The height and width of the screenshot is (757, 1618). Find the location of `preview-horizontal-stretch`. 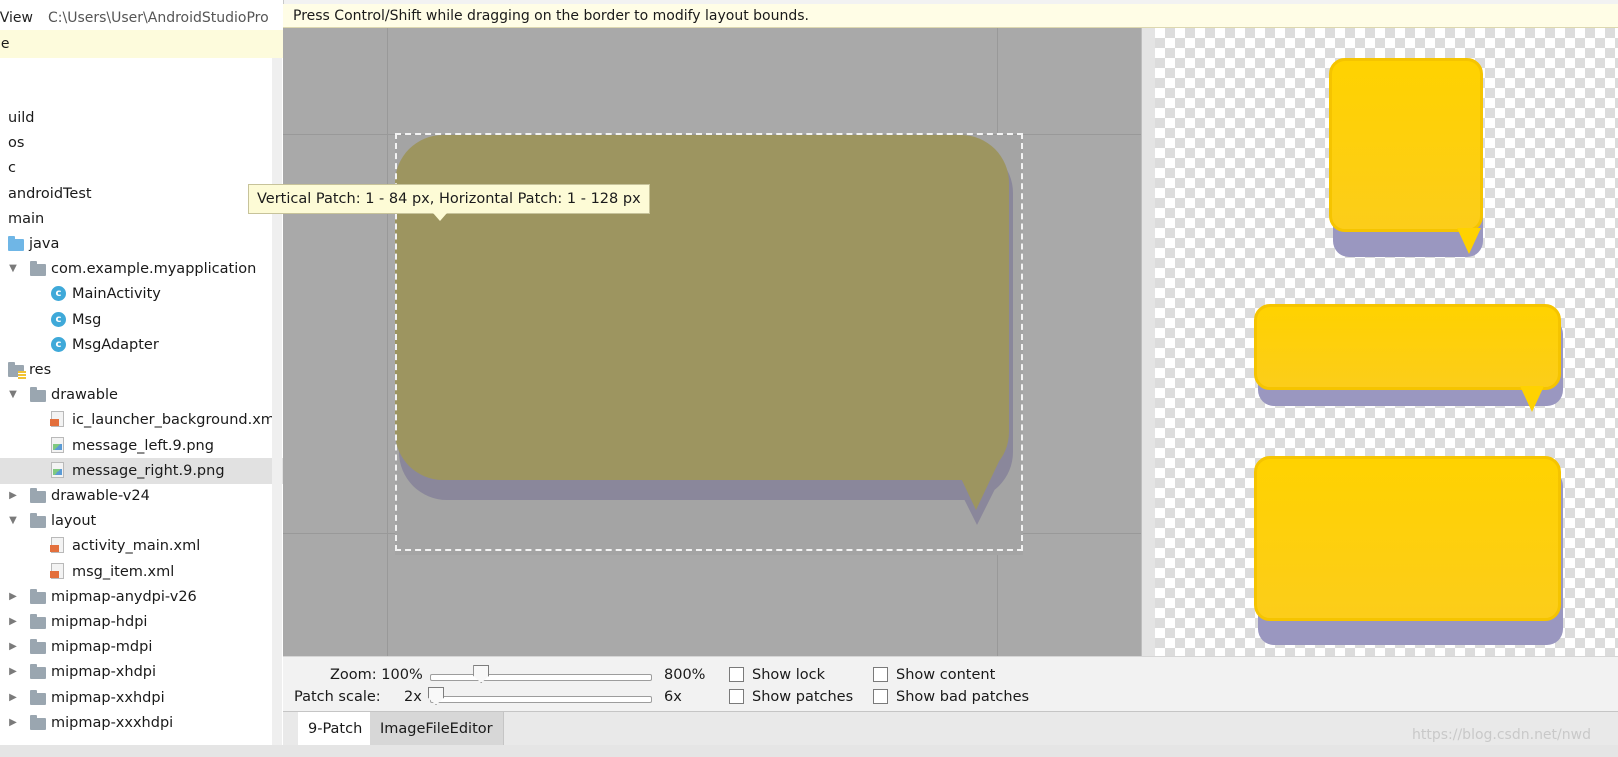

preview-horizontal-stretch is located at coordinates (1436, 364).